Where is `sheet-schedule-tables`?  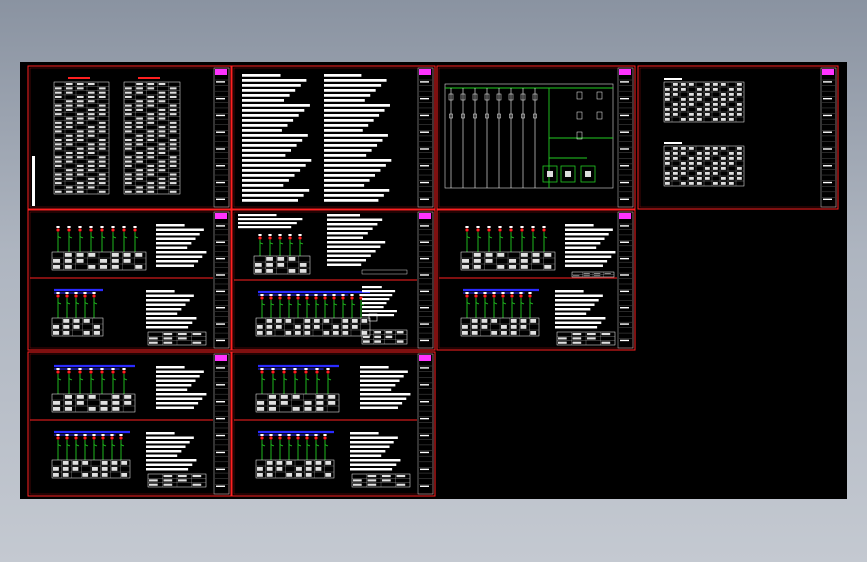 sheet-schedule-tables is located at coordinates (738, 137).